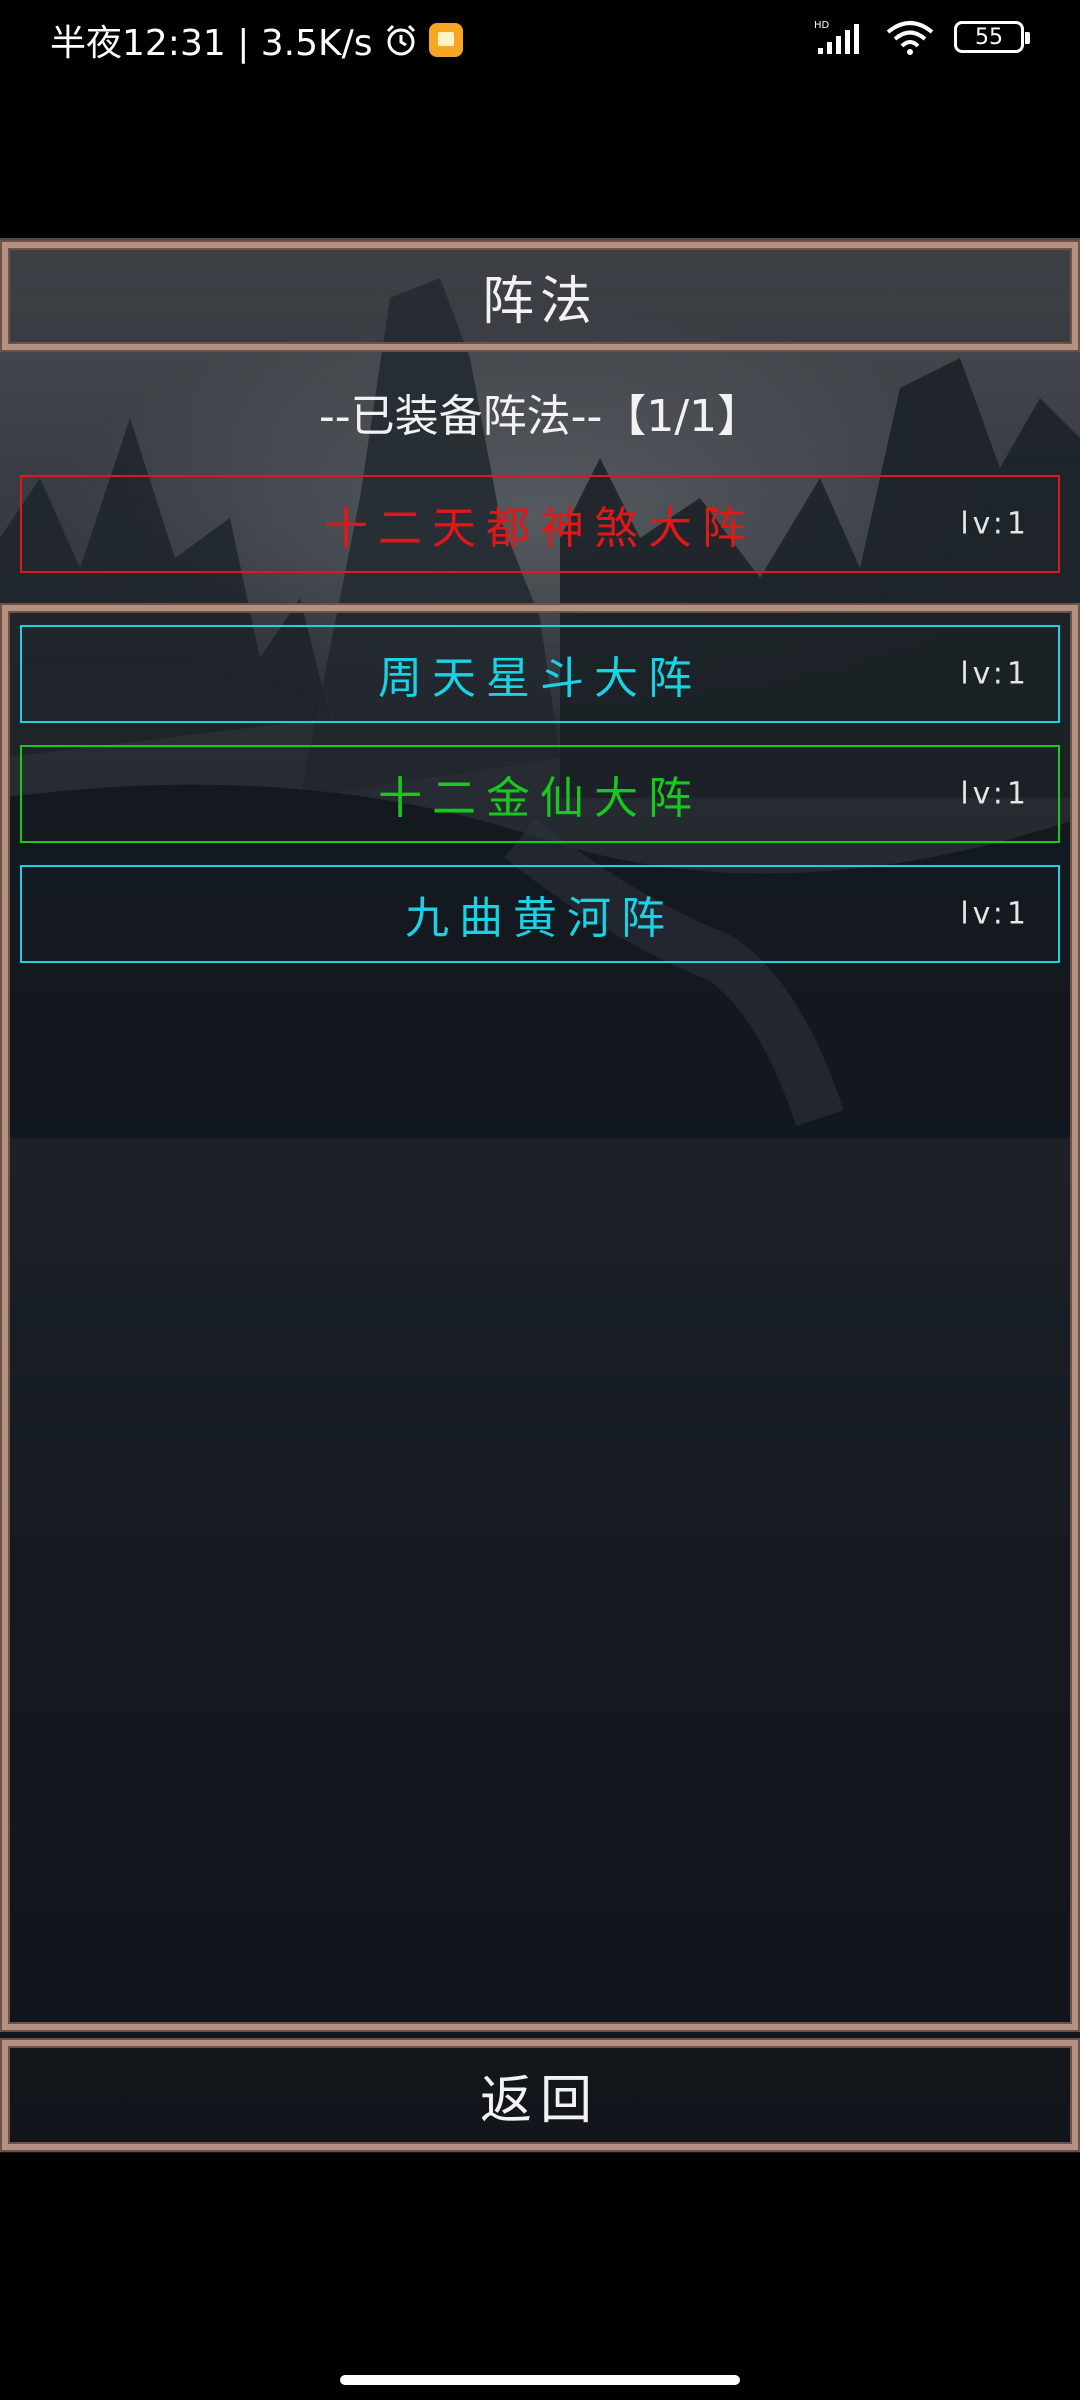  I want to click on formation-item: 九曲黄河阵 lv:1, so click(540, 914).